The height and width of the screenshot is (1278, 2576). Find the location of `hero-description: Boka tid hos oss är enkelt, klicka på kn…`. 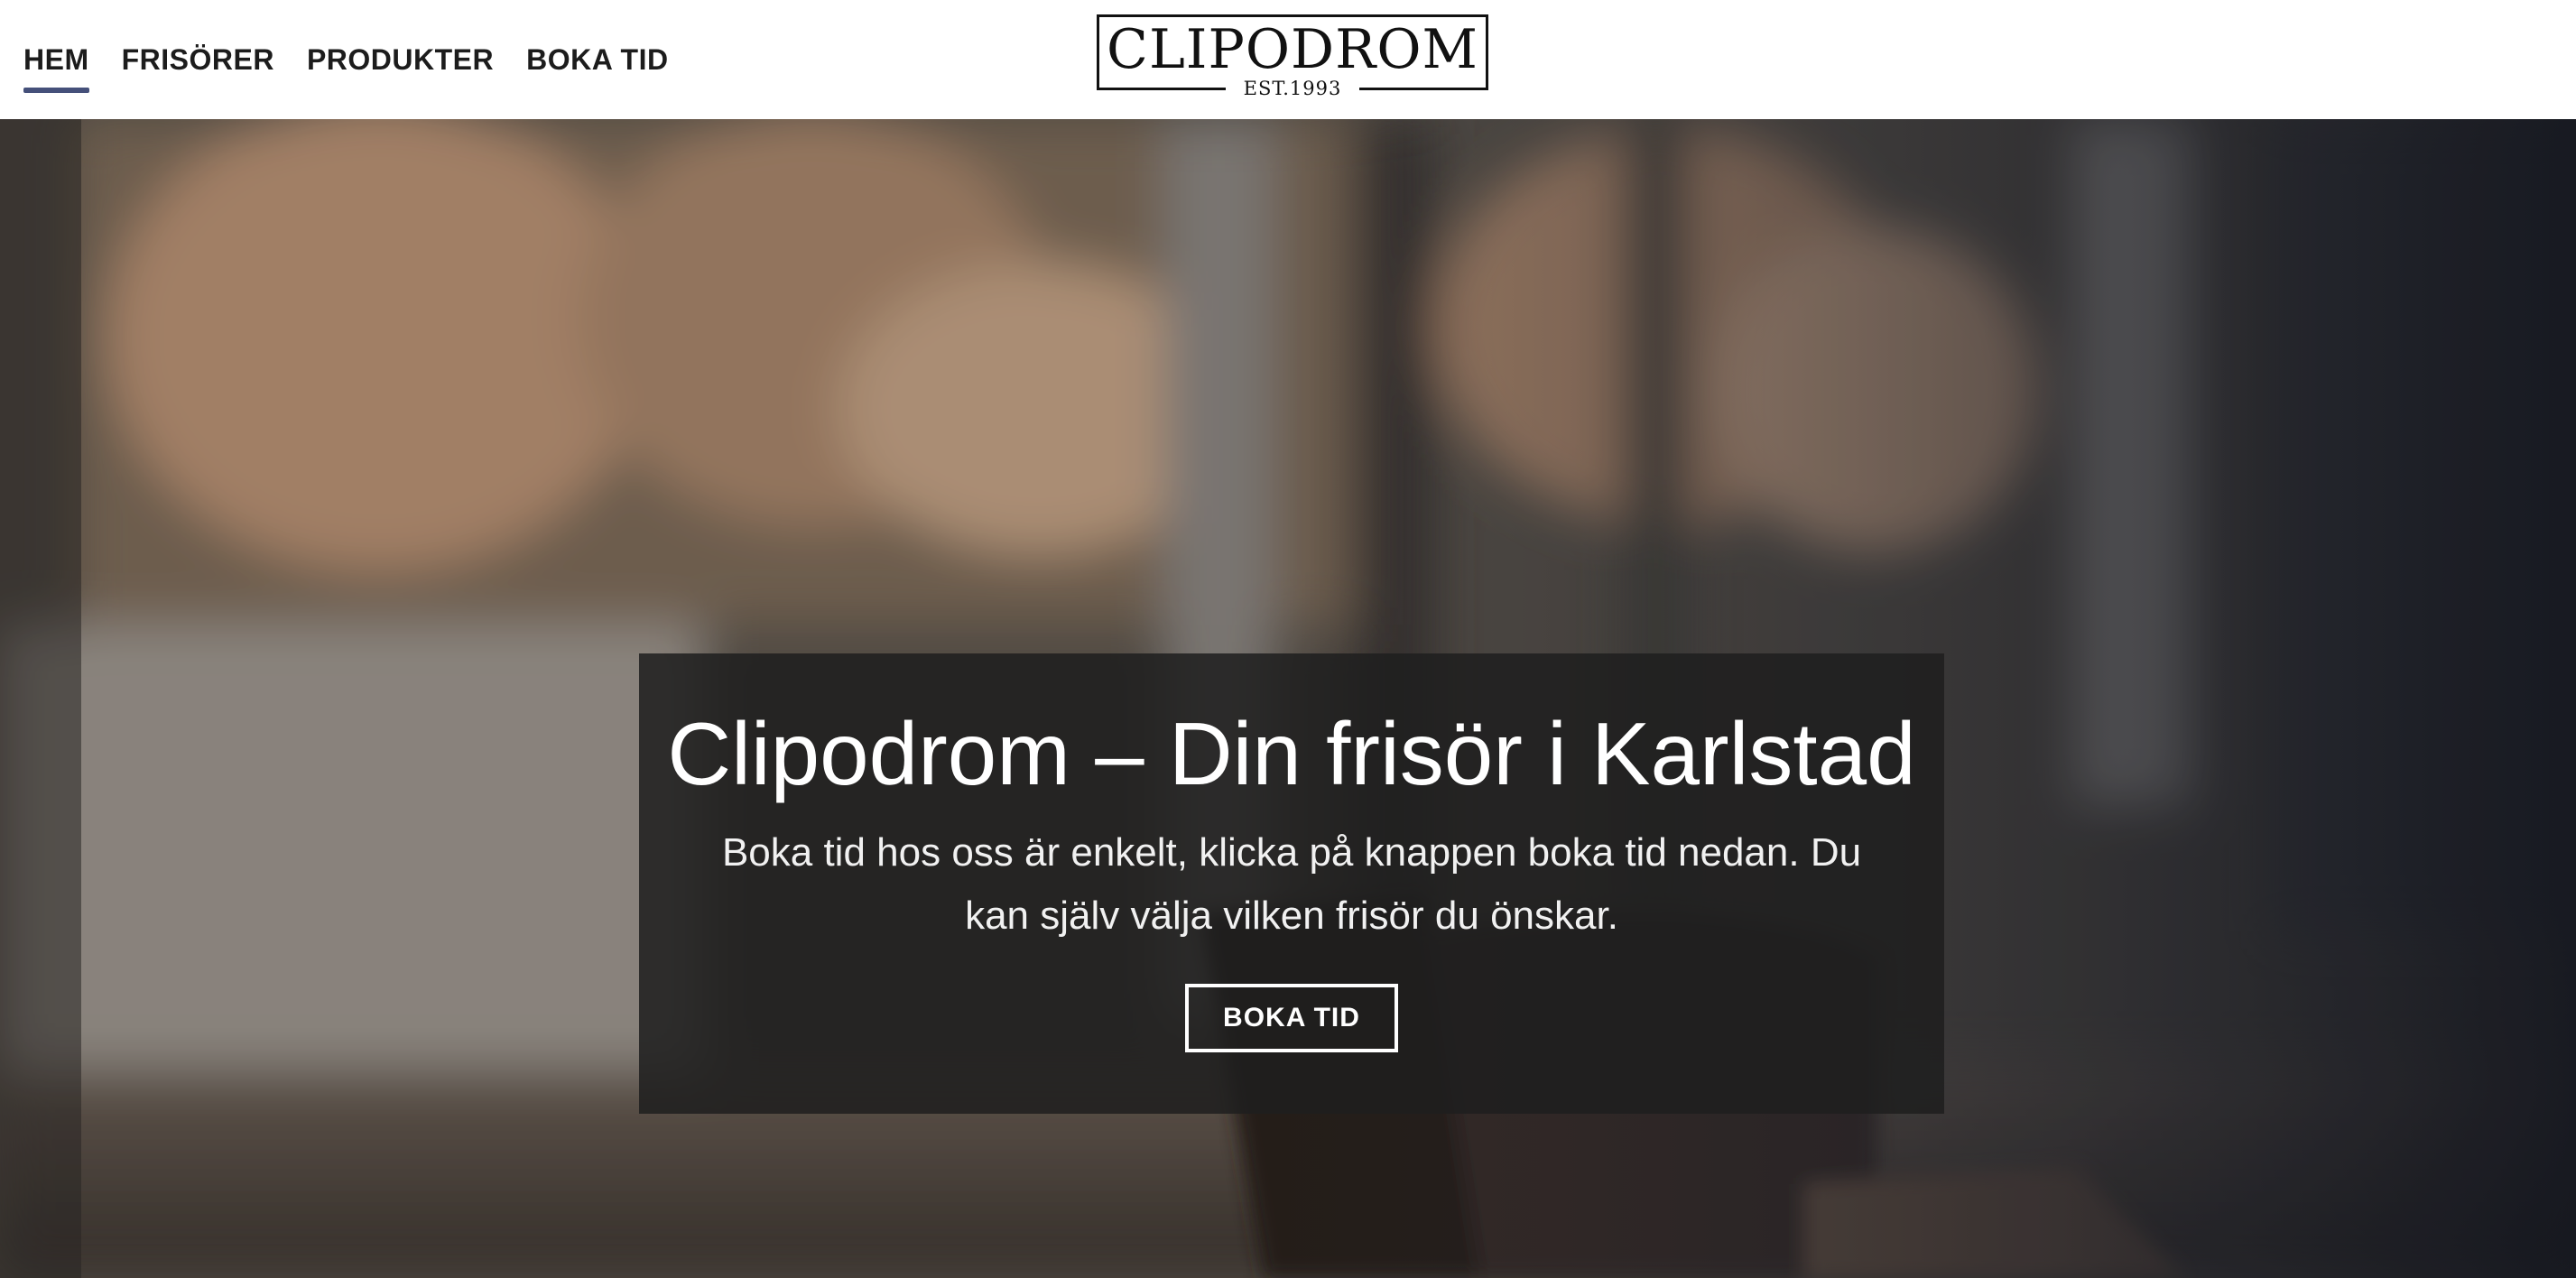

hero-description: Boka tid hos oss är enkelt, klicka på kn… is located at coordinates (1291, 884).